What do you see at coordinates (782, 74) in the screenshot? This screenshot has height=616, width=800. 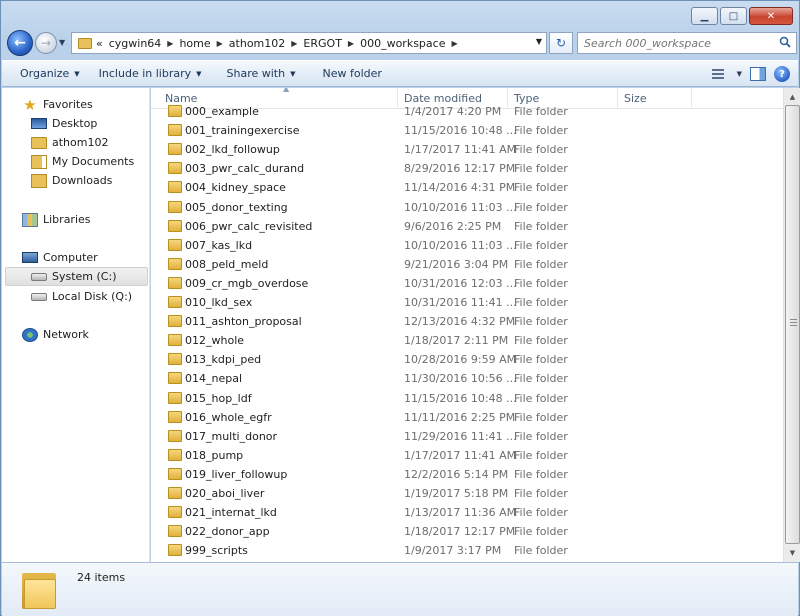 I see `help-button: ?` at bounding box center [782, 74].